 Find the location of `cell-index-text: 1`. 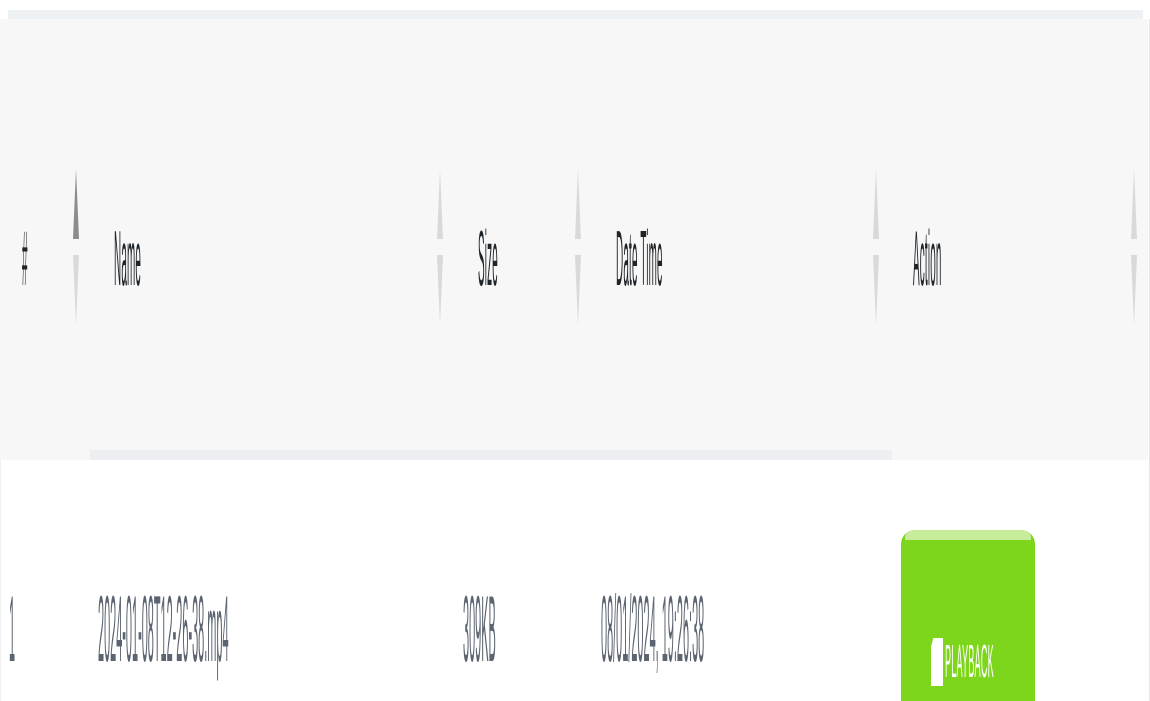

cell-index-text: 1 is located at coordinates (12, 628).